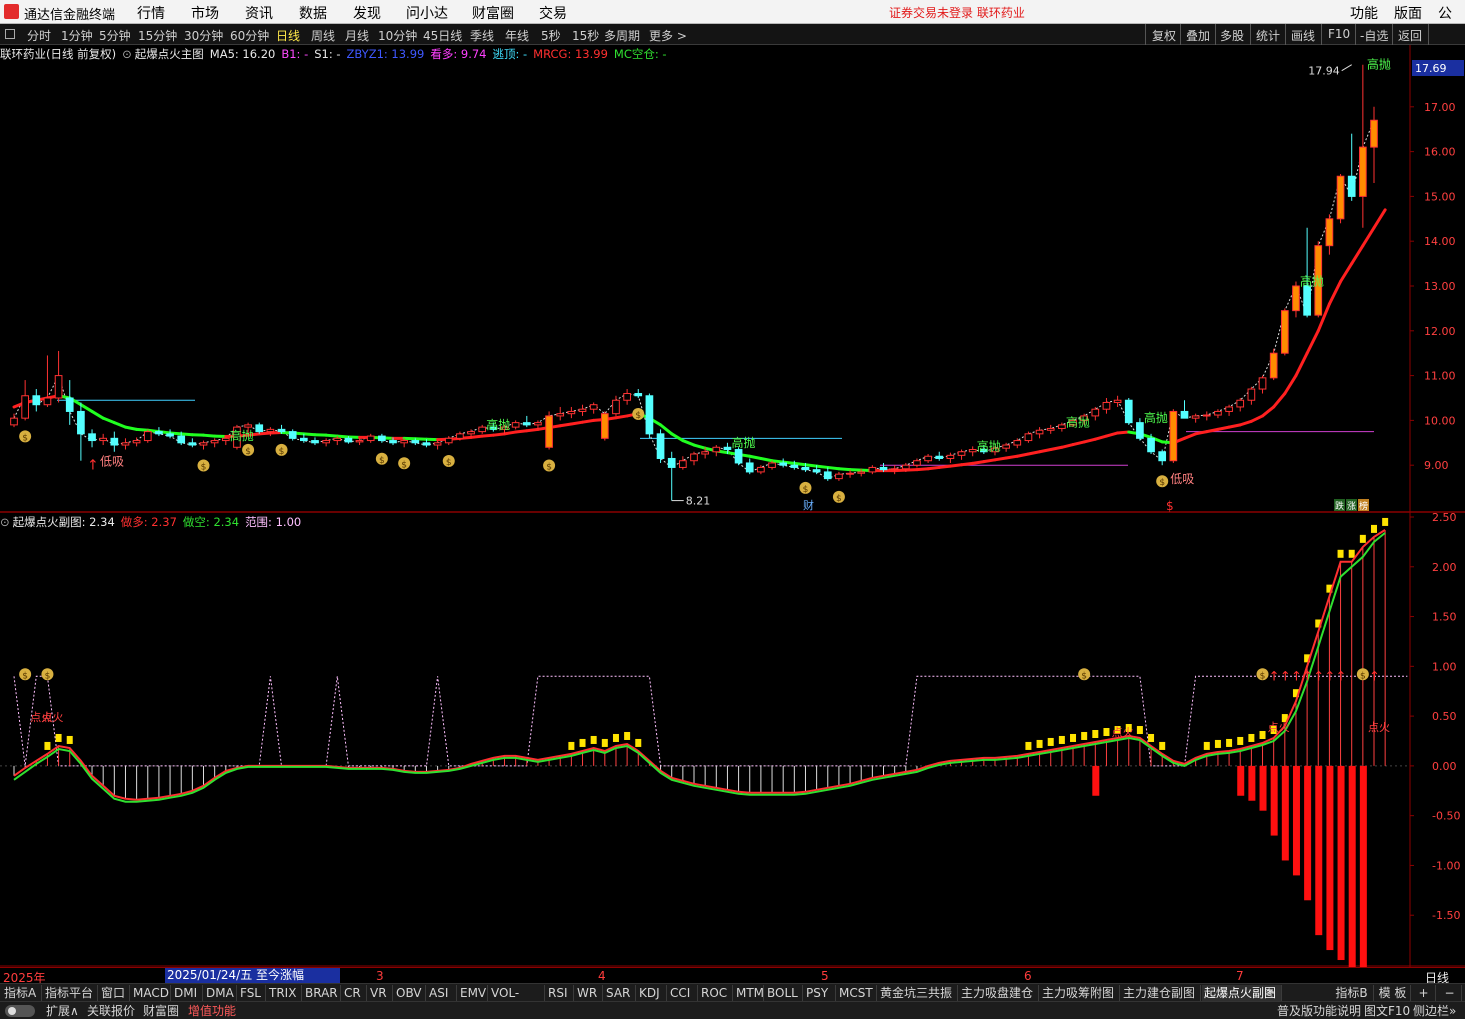  Describe the element at coordinates (473, 993) in the screenshot. I see `indicator-tab: EMV` at that location.